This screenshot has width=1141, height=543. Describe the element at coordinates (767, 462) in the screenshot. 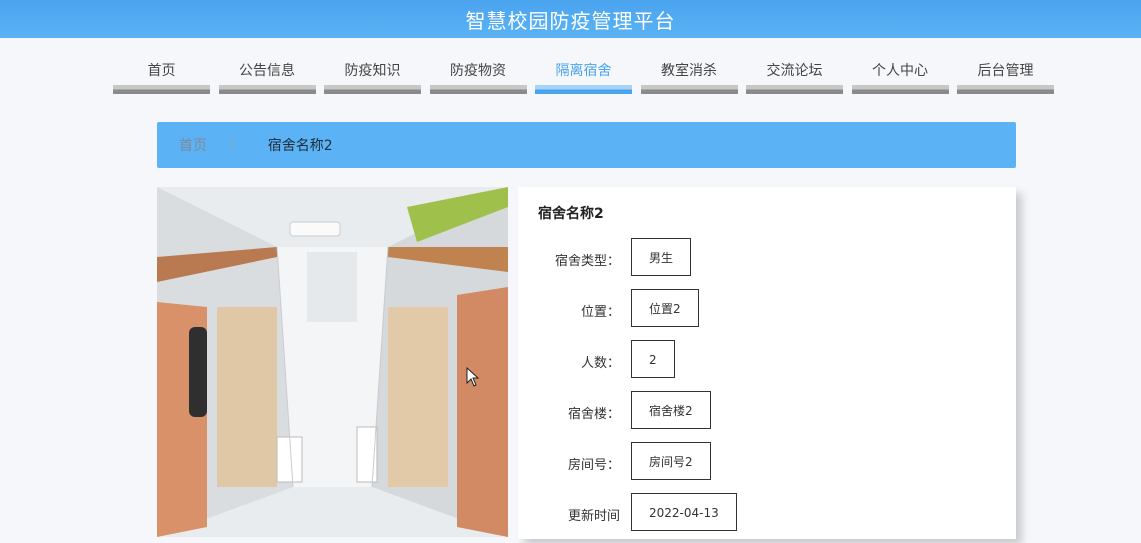

I see `detail-row-room: 房间号： 房间号2` at that location.